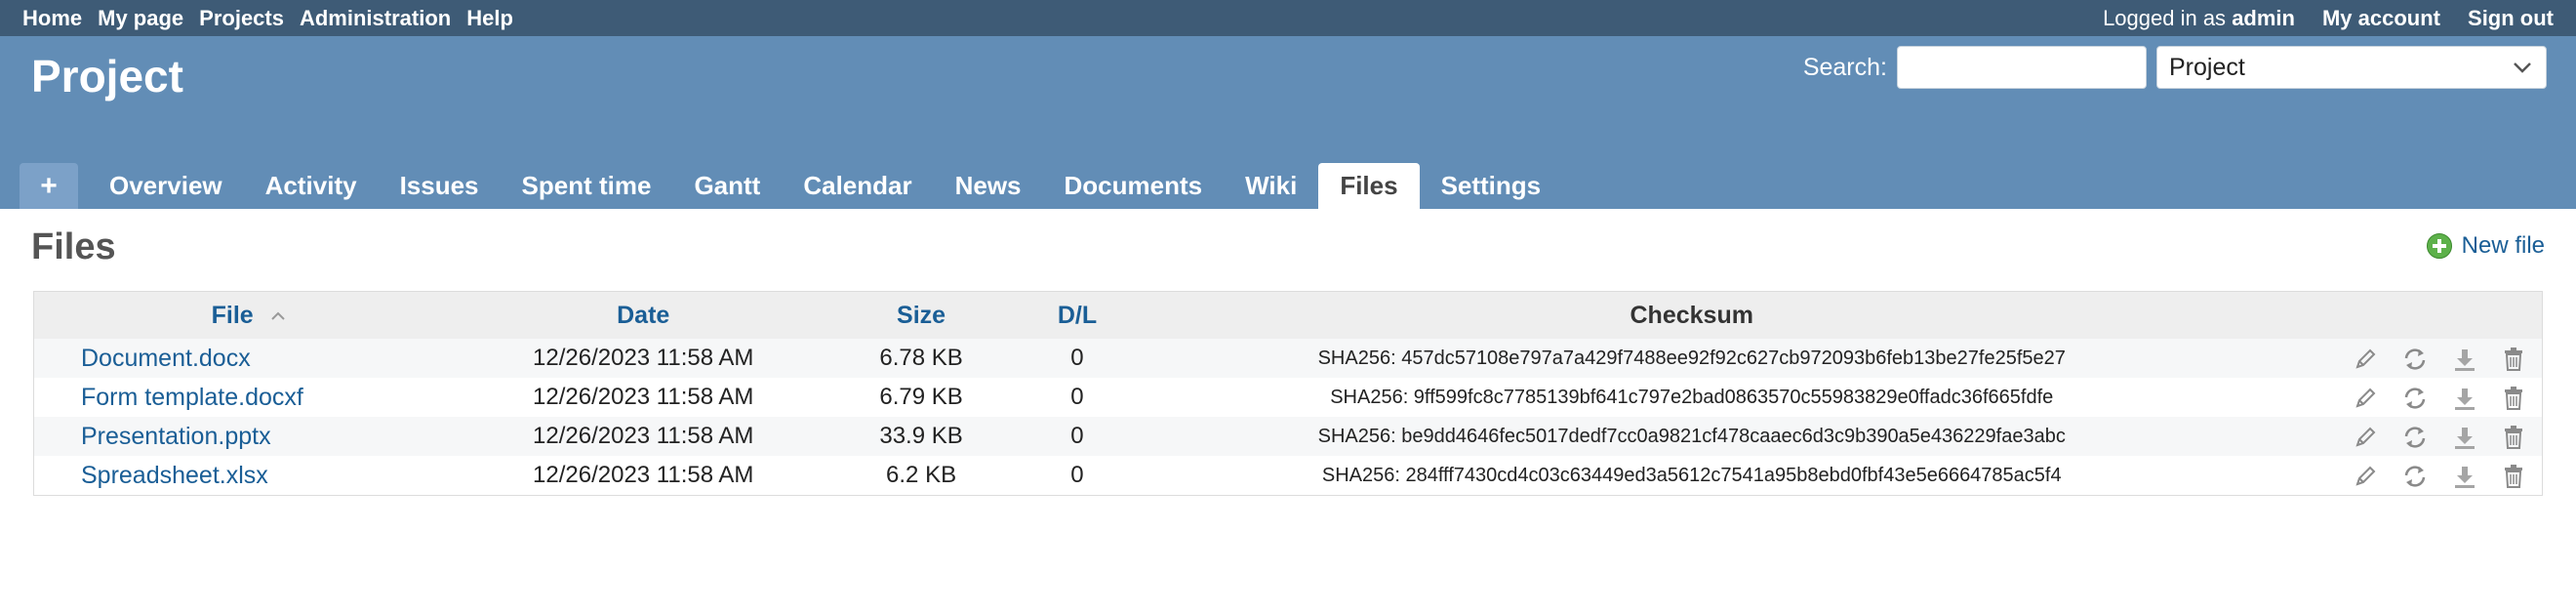 The height and width of the screenshot is (613, 2576). I want to click on file-link: Presentation.pptx, so click(176, 436).